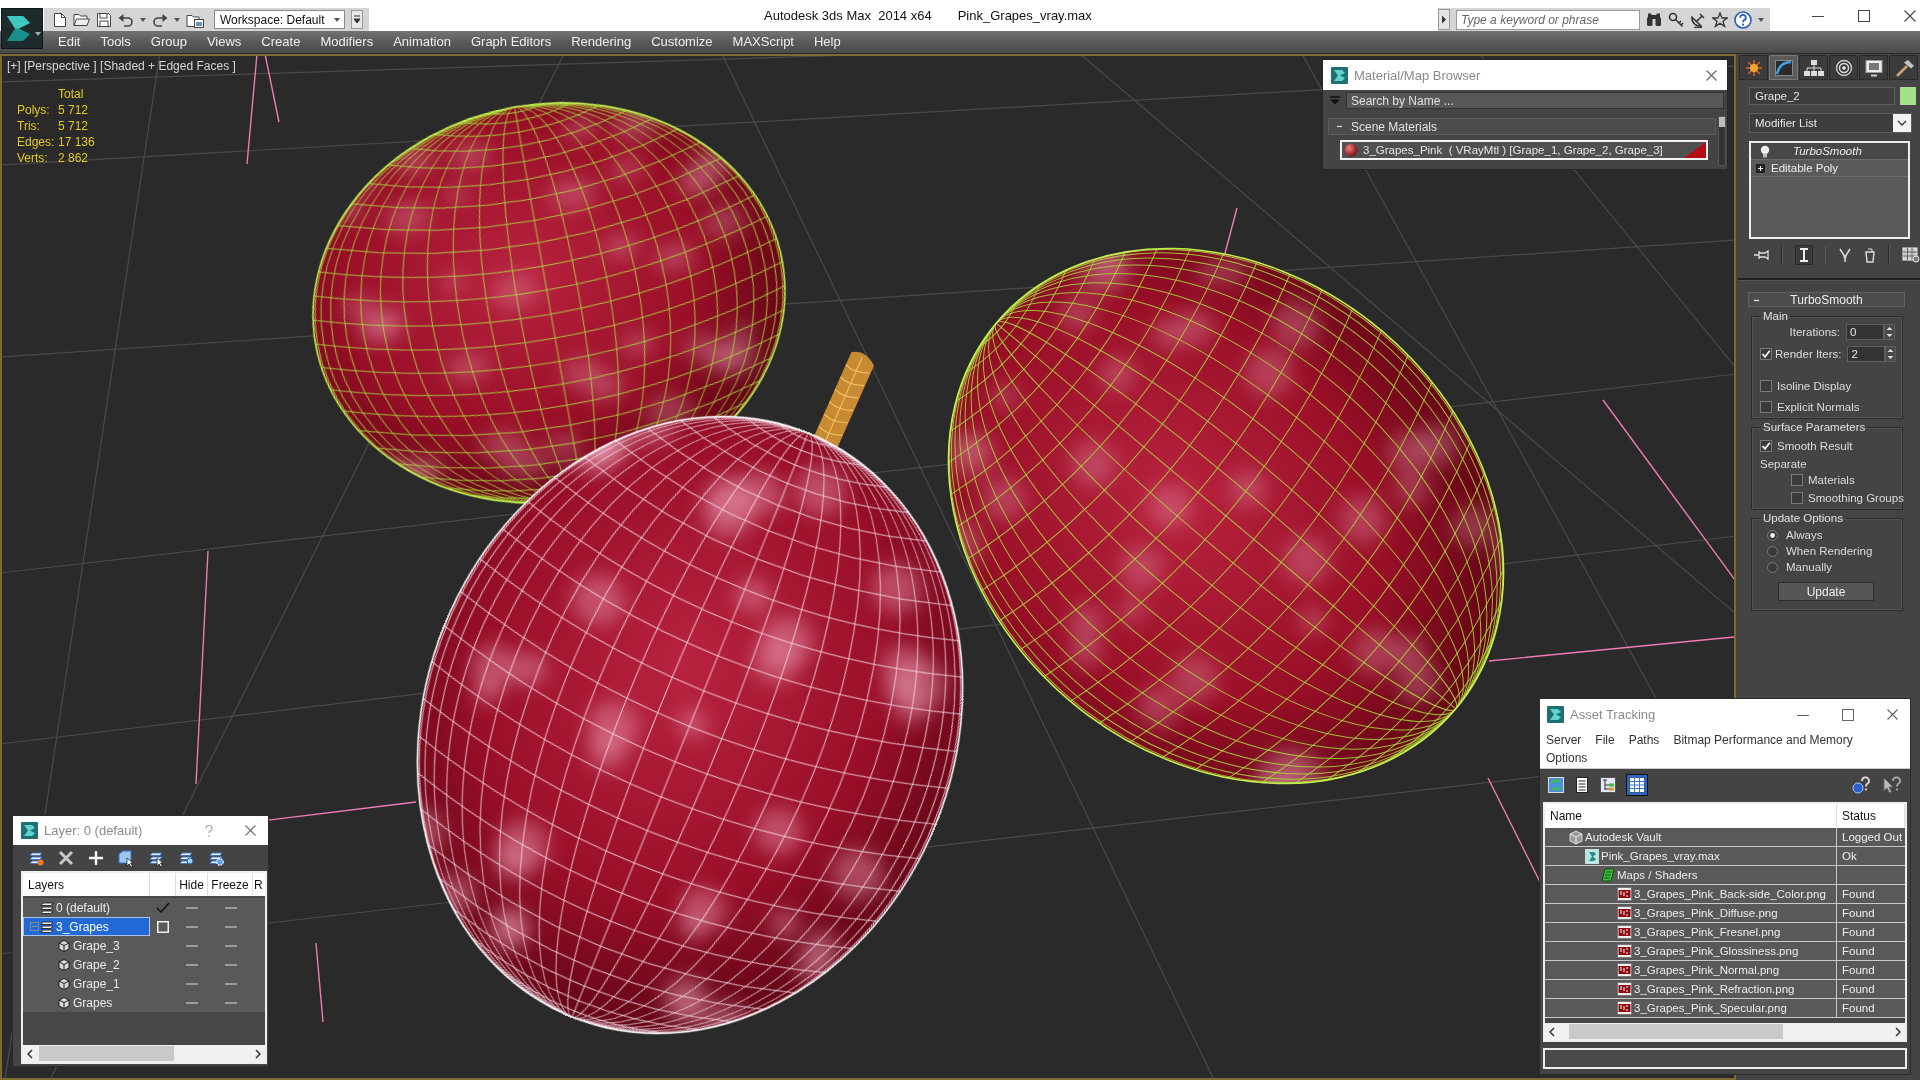 The height and width of the screenshot is (1080, 1920). What do you see at coordinates (1691, 989) in the screenshot?
I see `tree-item: 3_Grapes_Pink_Refraction.png` at bounding box center [1691, 989].